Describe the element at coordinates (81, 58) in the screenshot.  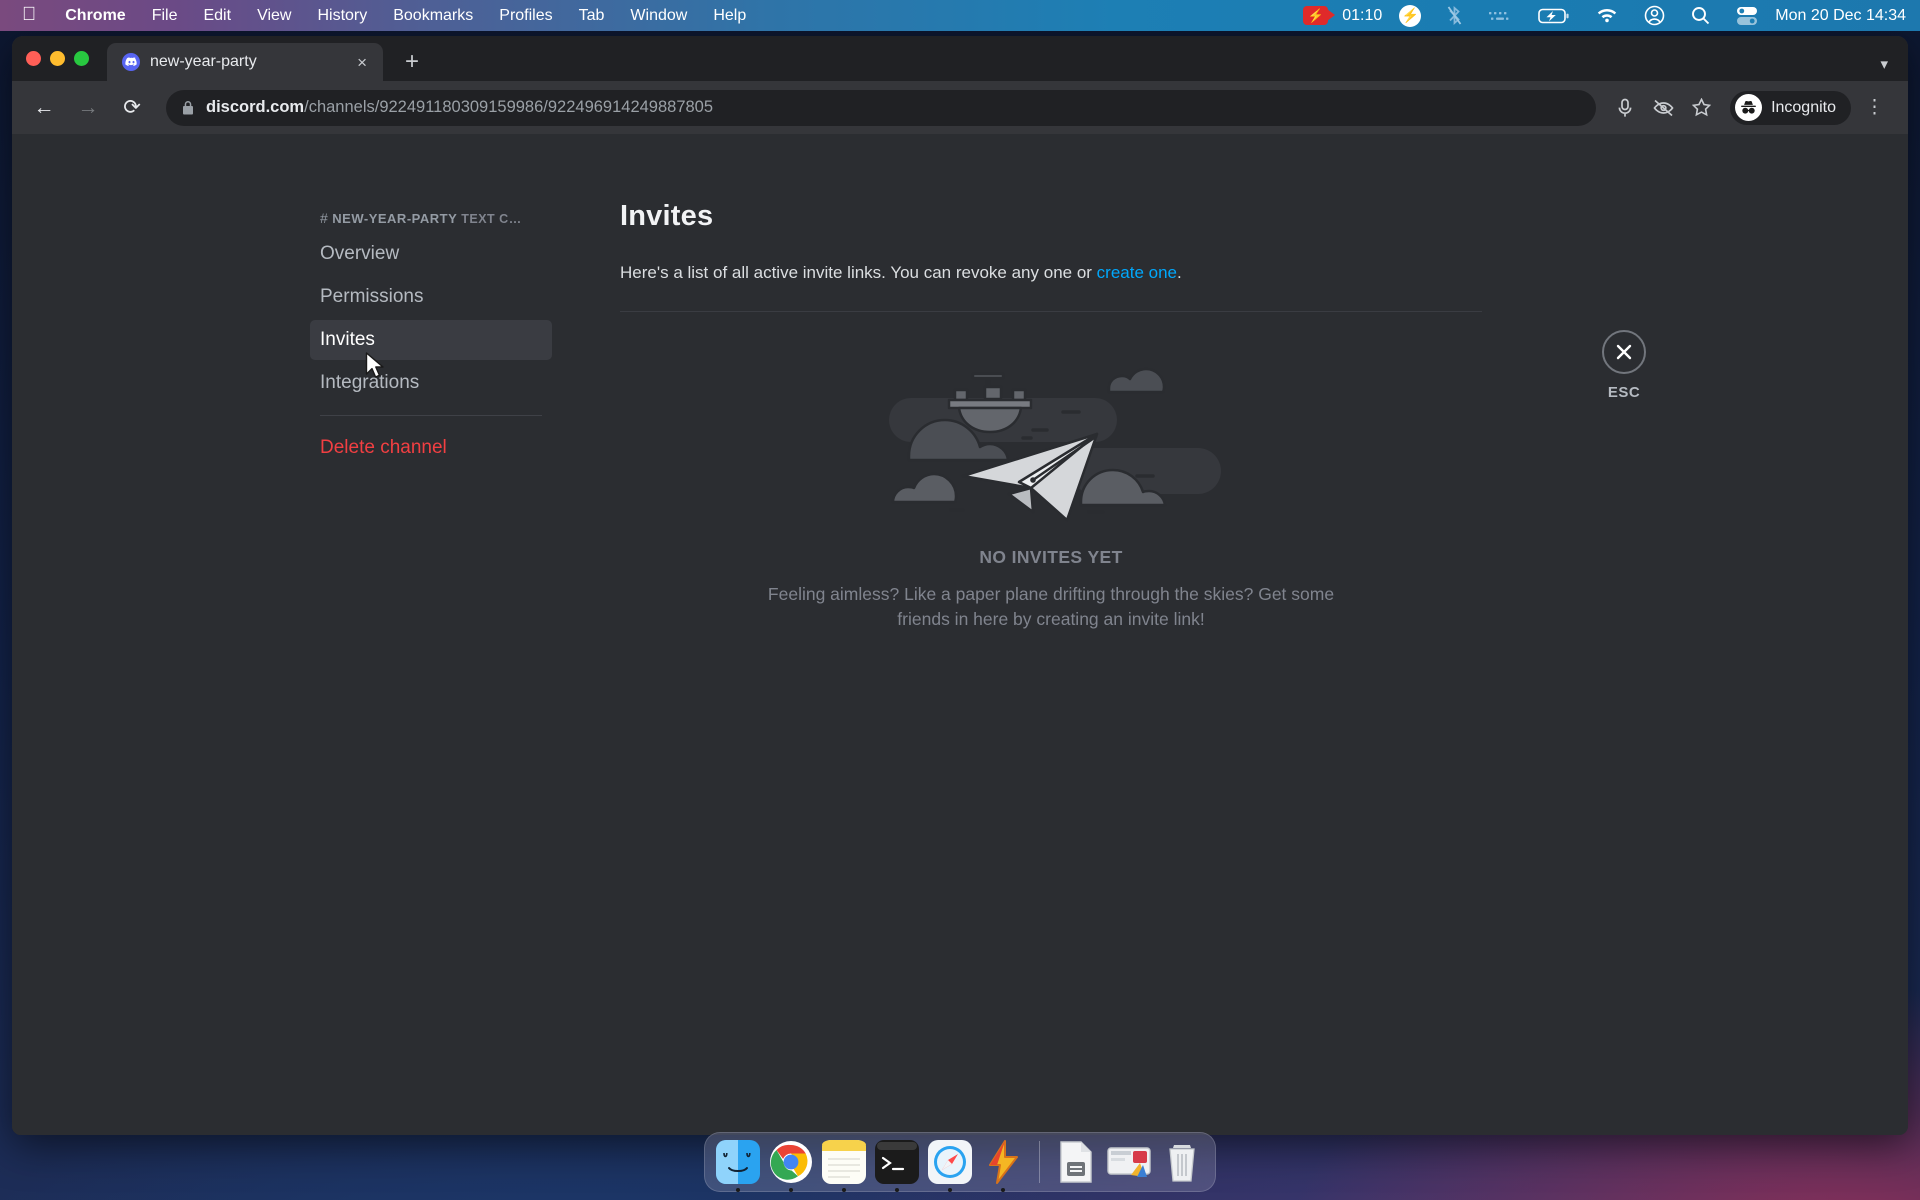
I see `maximize-window-button` at that location.